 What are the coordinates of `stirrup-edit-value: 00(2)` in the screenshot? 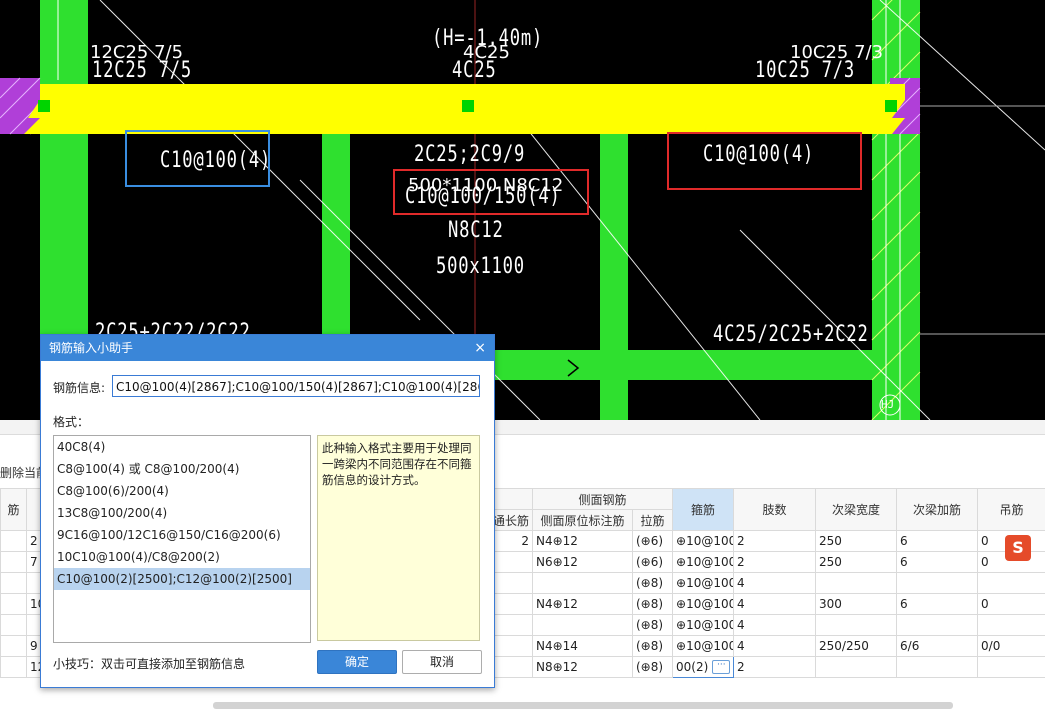 It's located at (692, 667).